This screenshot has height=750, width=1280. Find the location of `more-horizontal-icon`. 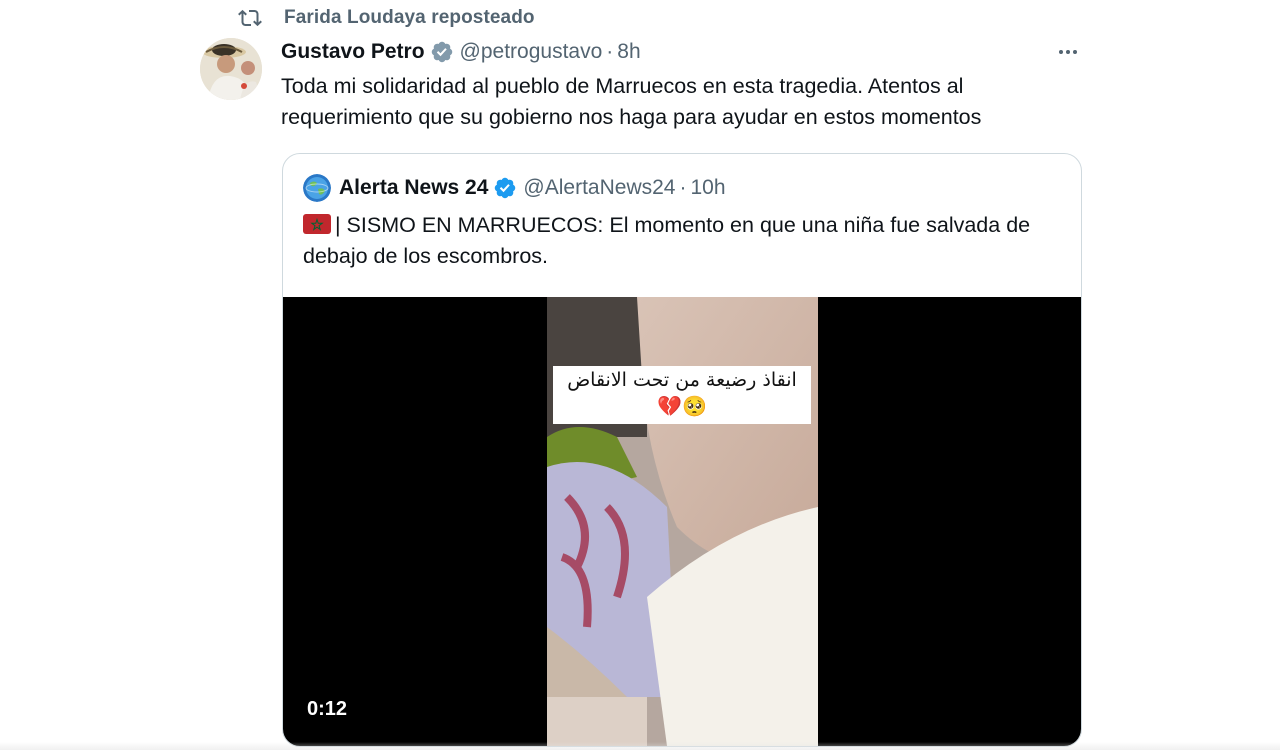

more-horizontal-icon is located at coordinates (1068, 52).